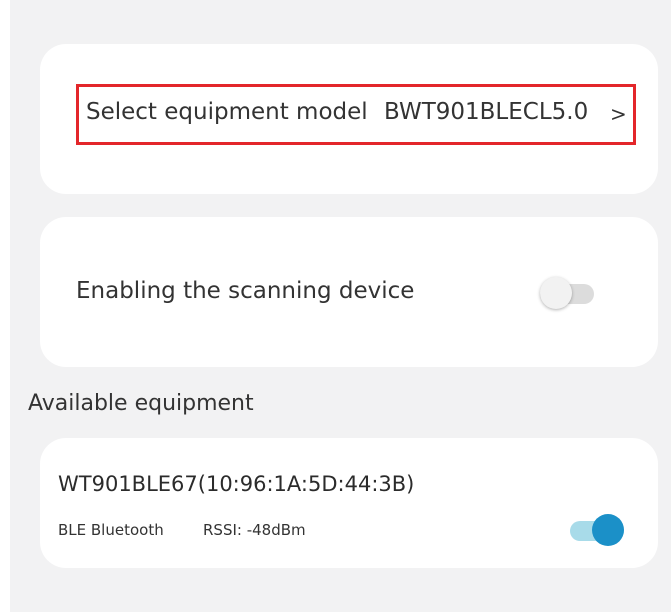 This screenshot has height=612, width=671. What do you see at coordinates (556, 293) in the screenshot?
I see `scan-toggle-knob` at bounding box center [556, 293].